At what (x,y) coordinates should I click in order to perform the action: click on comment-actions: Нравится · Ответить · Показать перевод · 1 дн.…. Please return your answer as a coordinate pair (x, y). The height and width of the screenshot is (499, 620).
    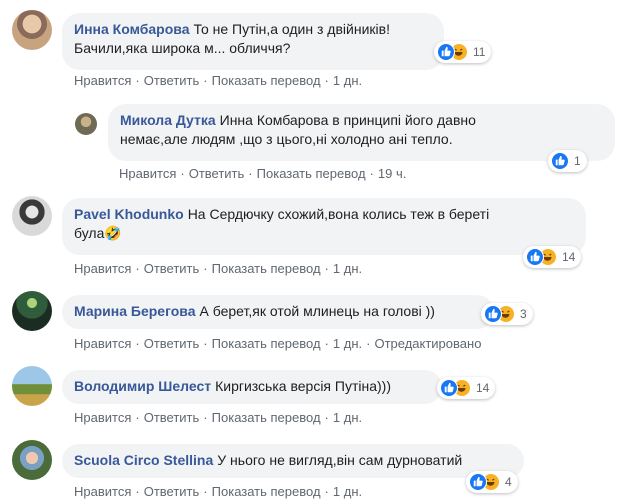
    Looking at the image, I should click on (278, 343).